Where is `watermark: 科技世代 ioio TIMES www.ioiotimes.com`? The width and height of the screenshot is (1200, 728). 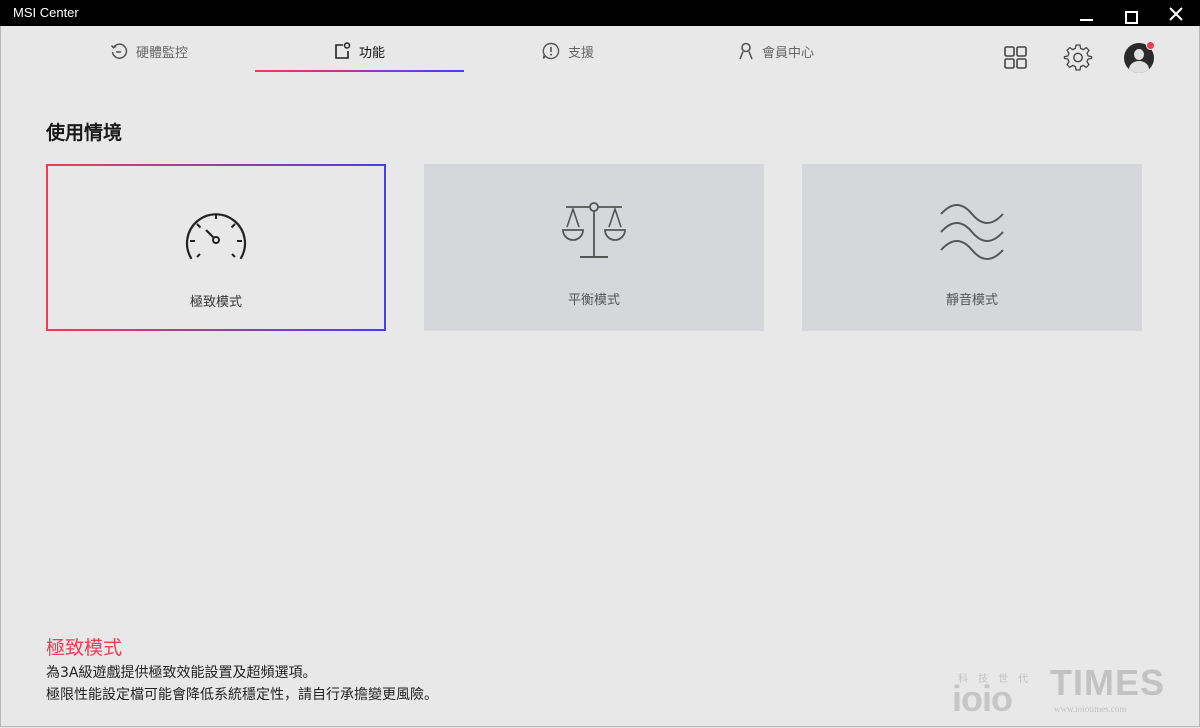
watermark: 科技世代 ioio TIMES www.ioiotimes.com is located at coordinates (1067, 690).